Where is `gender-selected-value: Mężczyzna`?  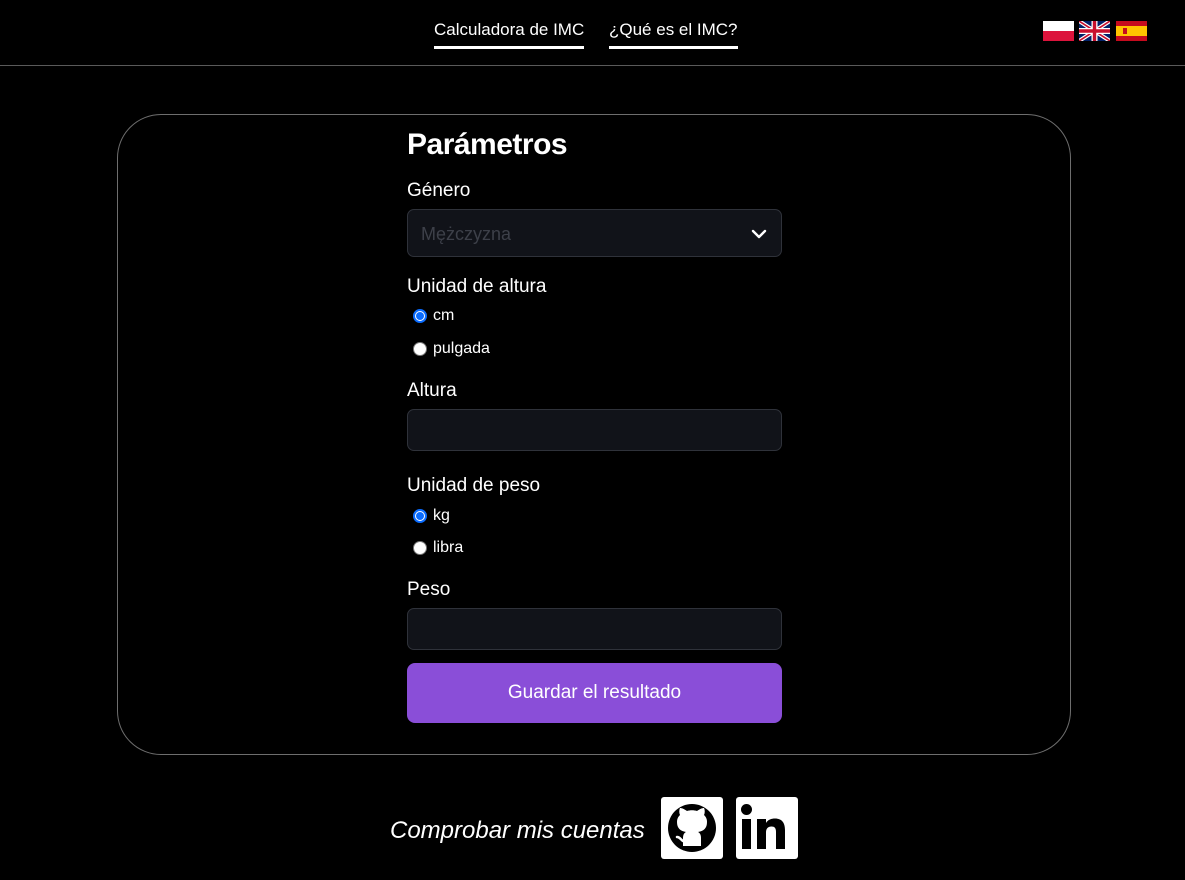
gender-selected-value: Mężczyzna is located at coordinates (466, 234).